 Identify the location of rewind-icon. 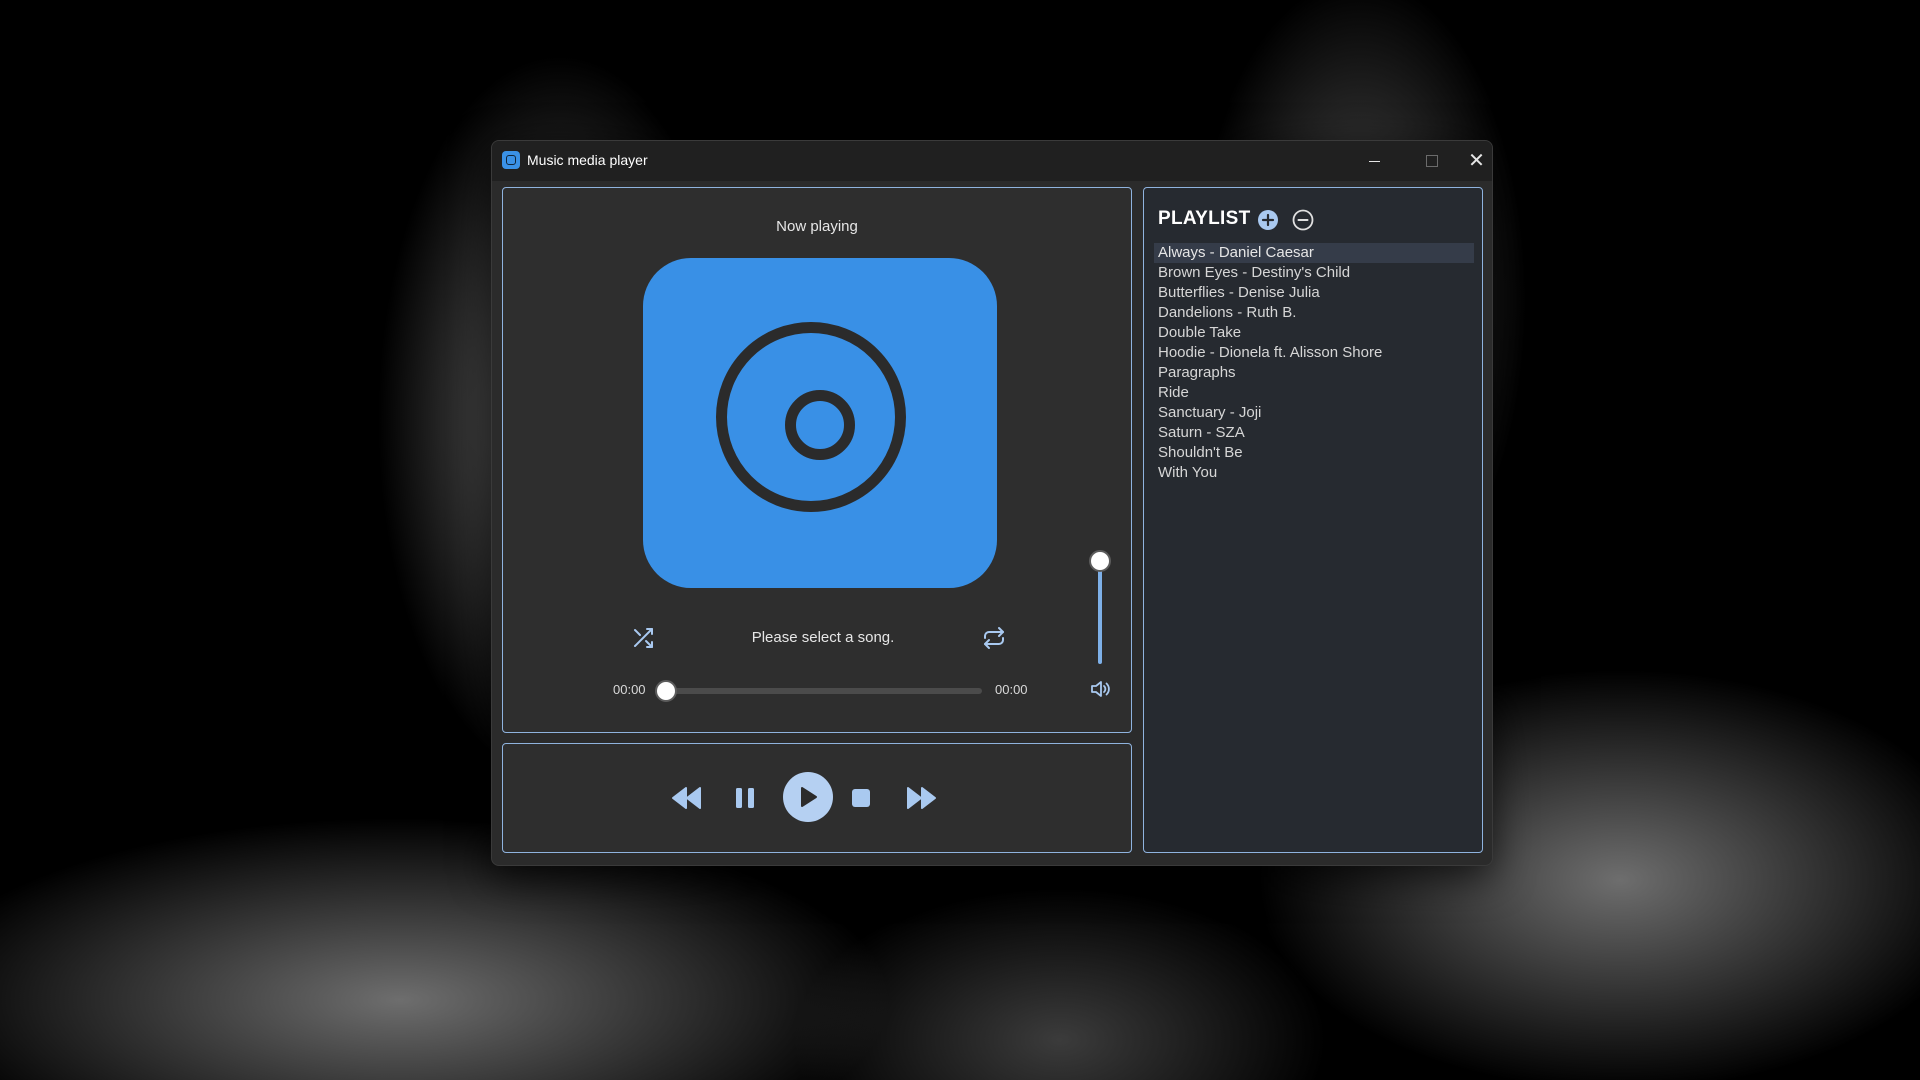
(686, 798).